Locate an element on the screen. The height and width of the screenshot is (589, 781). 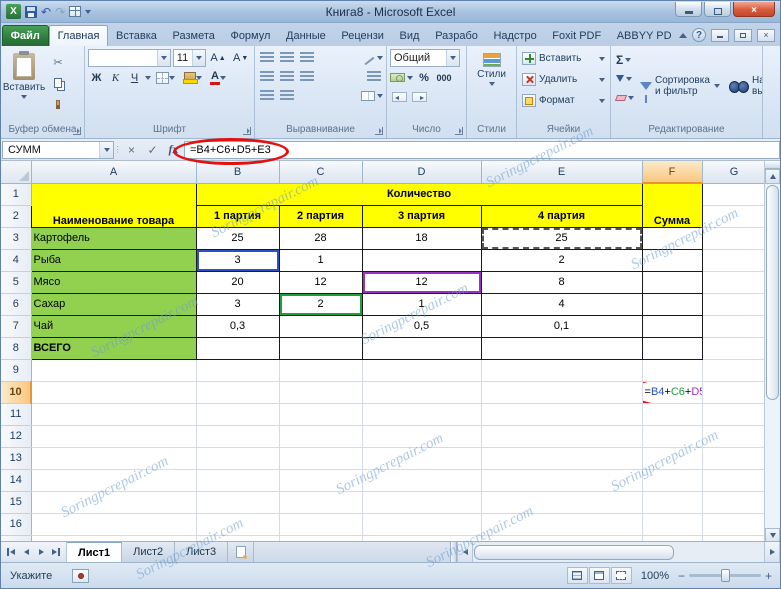
formula-bar-splitter: ⋮ is located at coordinates (118, 149).